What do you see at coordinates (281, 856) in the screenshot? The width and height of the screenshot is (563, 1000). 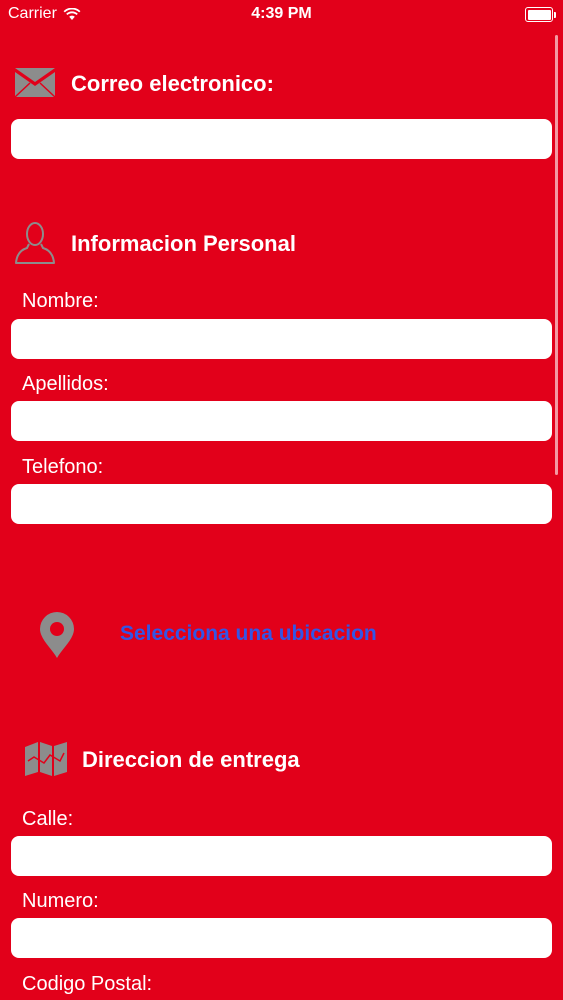 I see `calle-field` at bounding box center [281, 856].